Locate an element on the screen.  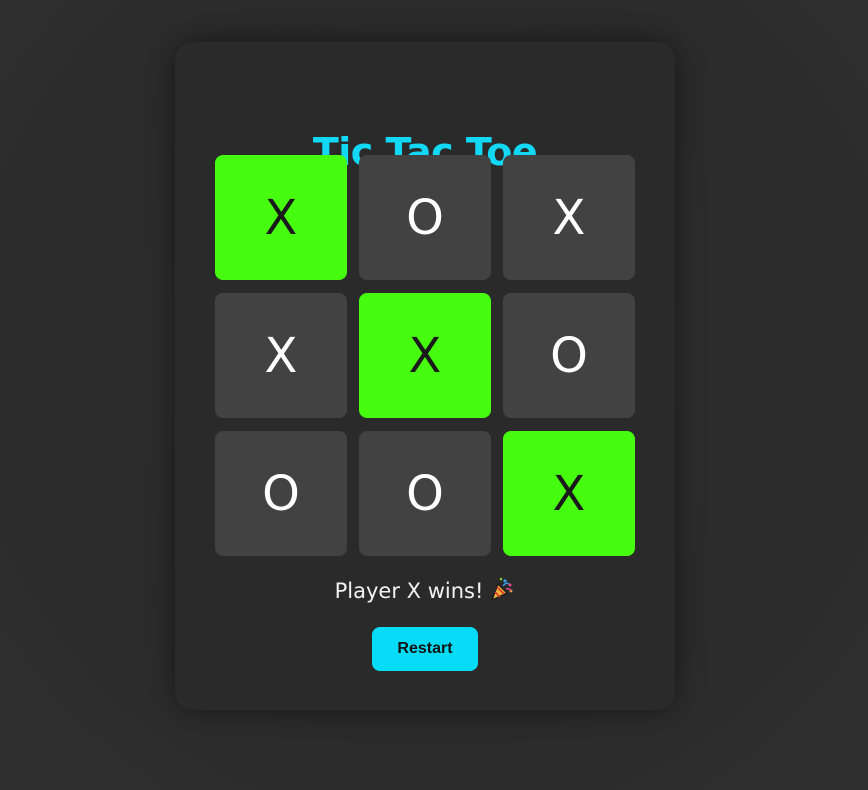
game-status: Player X wins! is located at coordinates (425, 591).